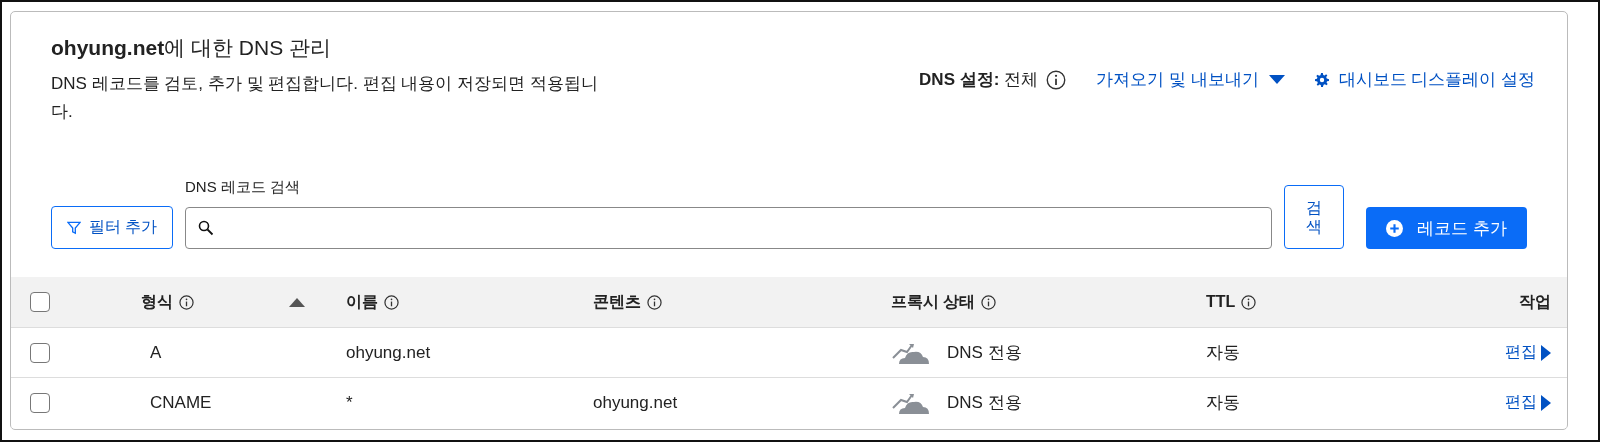 The width and height of the screenshot is (1600, 442). Describe the element at coordinates (191, 48) in the screenshot. I see `page-title: ohyung.net에 대한 DNS 관리` at that location.